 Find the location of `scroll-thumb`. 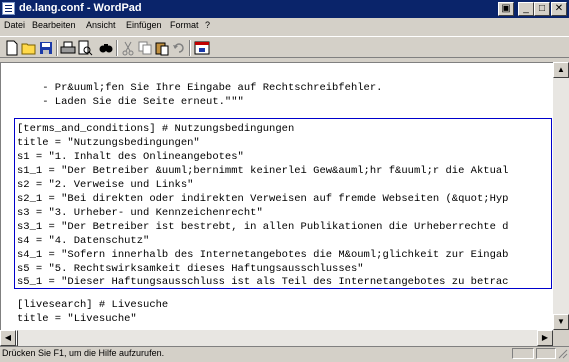

scroll-thumb is located at coordinates (17, 338).